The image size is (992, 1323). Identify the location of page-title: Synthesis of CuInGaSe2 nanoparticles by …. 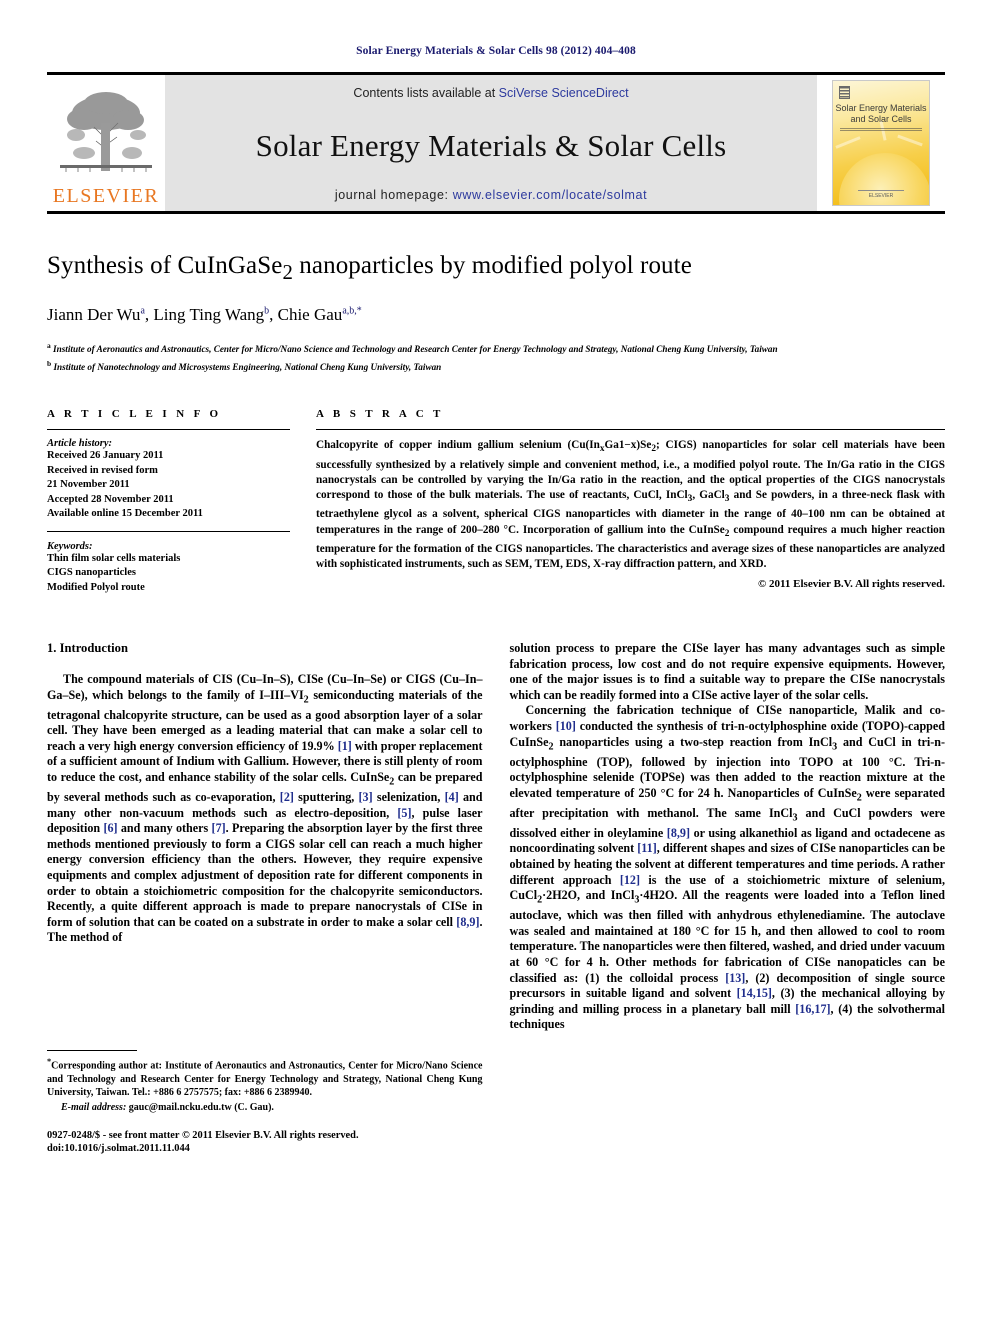
(496, 268).